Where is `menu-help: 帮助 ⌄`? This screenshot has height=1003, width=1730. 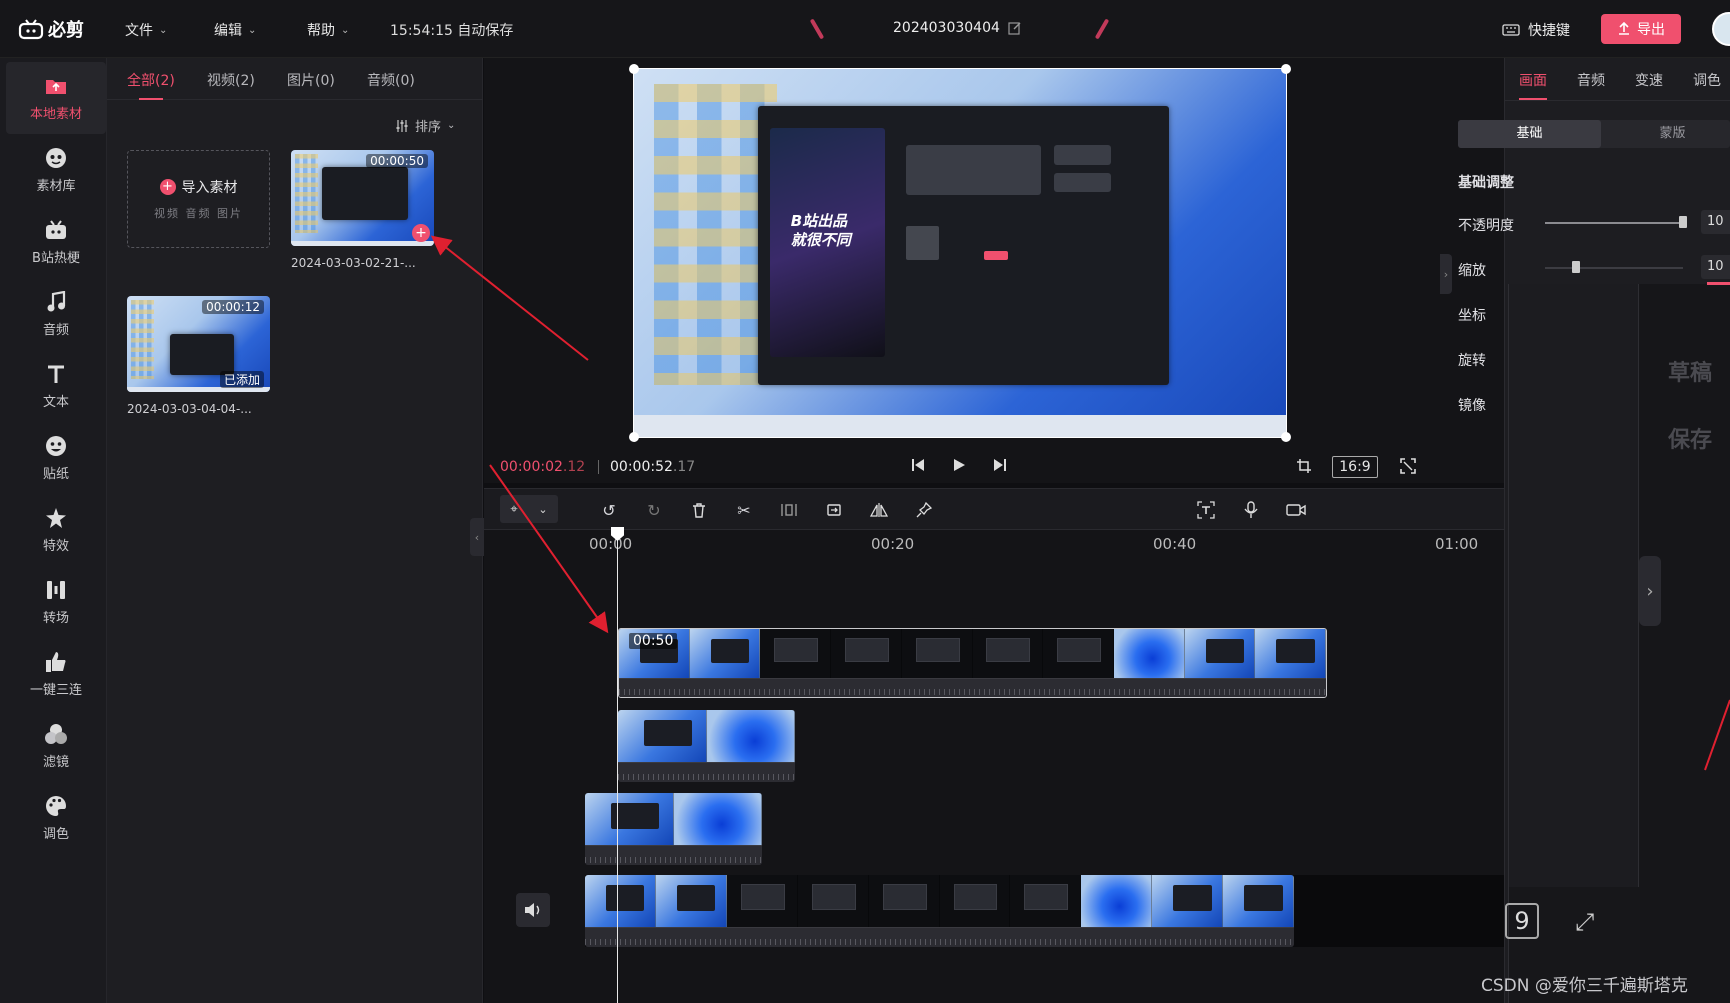 menu-help: 帮助 ⌄ is located at coordinates (328, 30).